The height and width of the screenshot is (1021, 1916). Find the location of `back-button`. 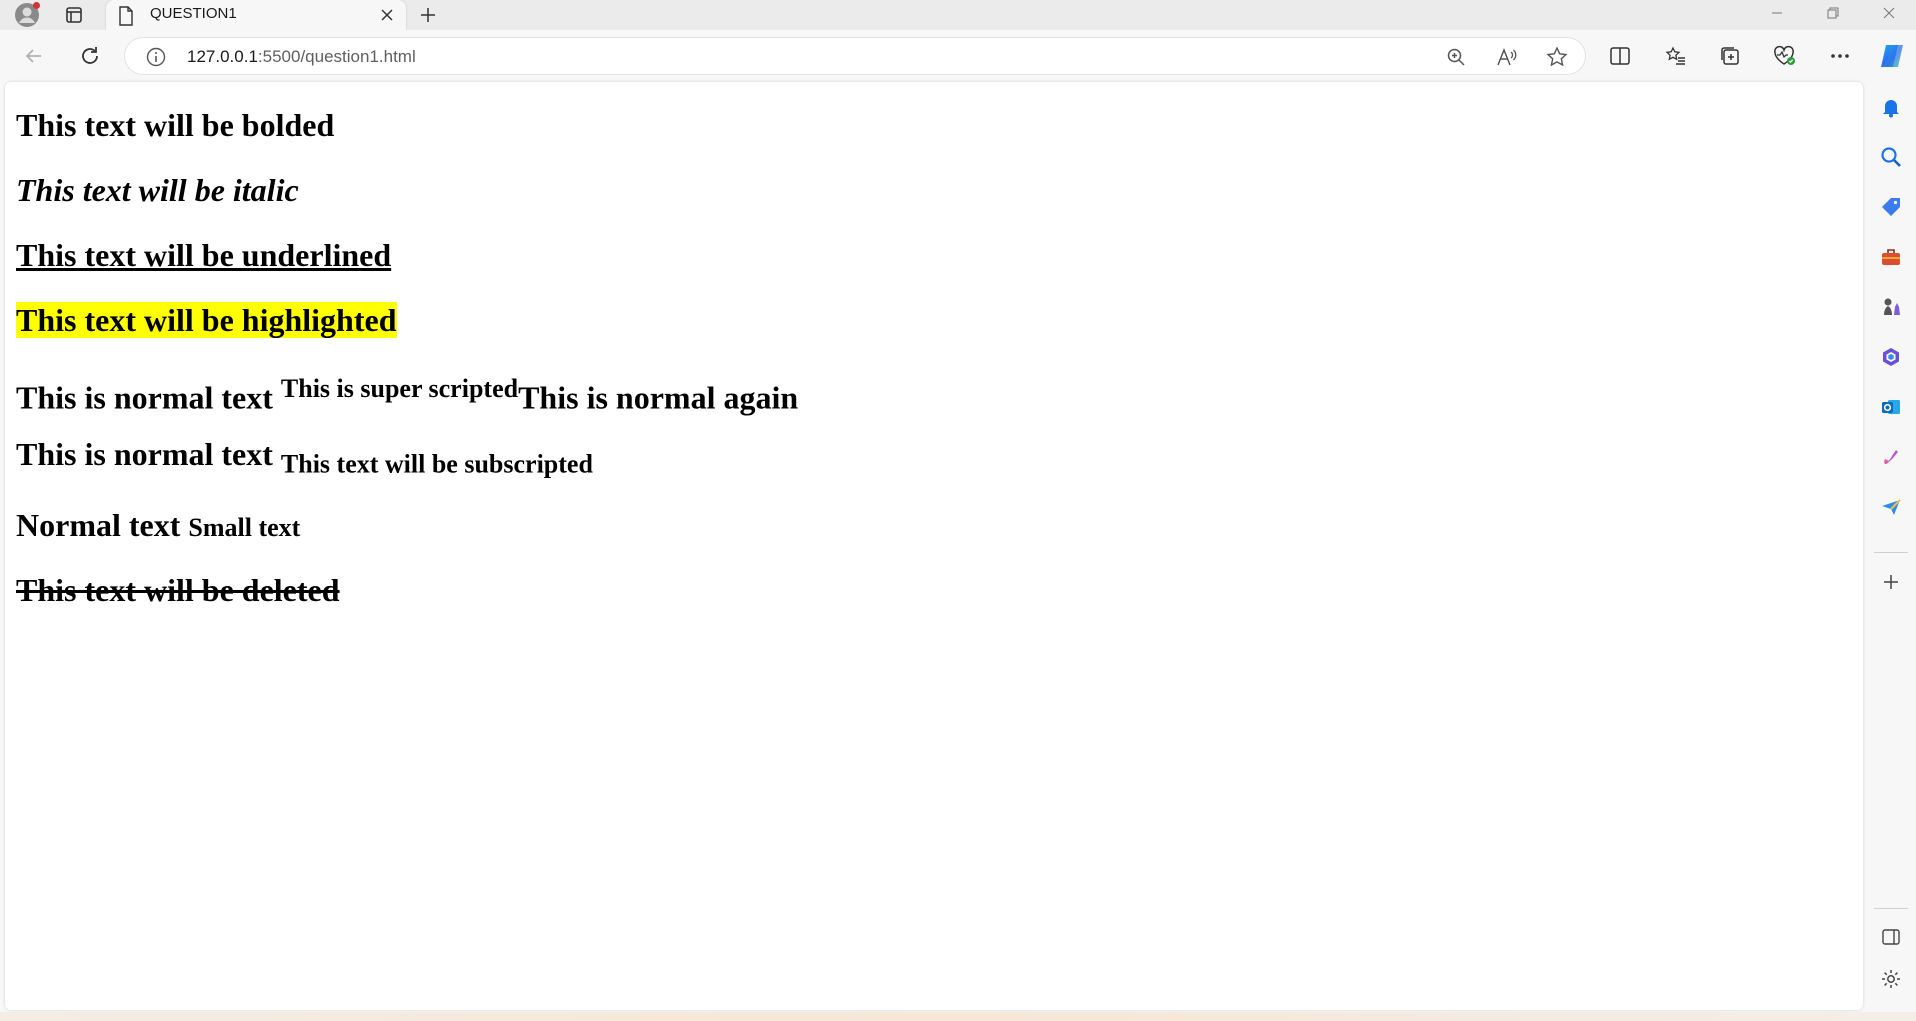

back-button is located at coordinates (34, 56).